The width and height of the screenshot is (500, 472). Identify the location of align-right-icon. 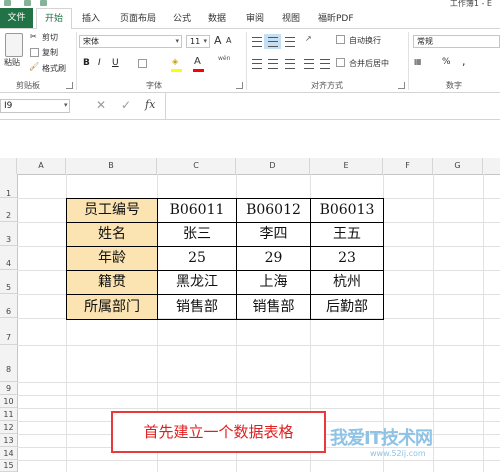
(290, 64).